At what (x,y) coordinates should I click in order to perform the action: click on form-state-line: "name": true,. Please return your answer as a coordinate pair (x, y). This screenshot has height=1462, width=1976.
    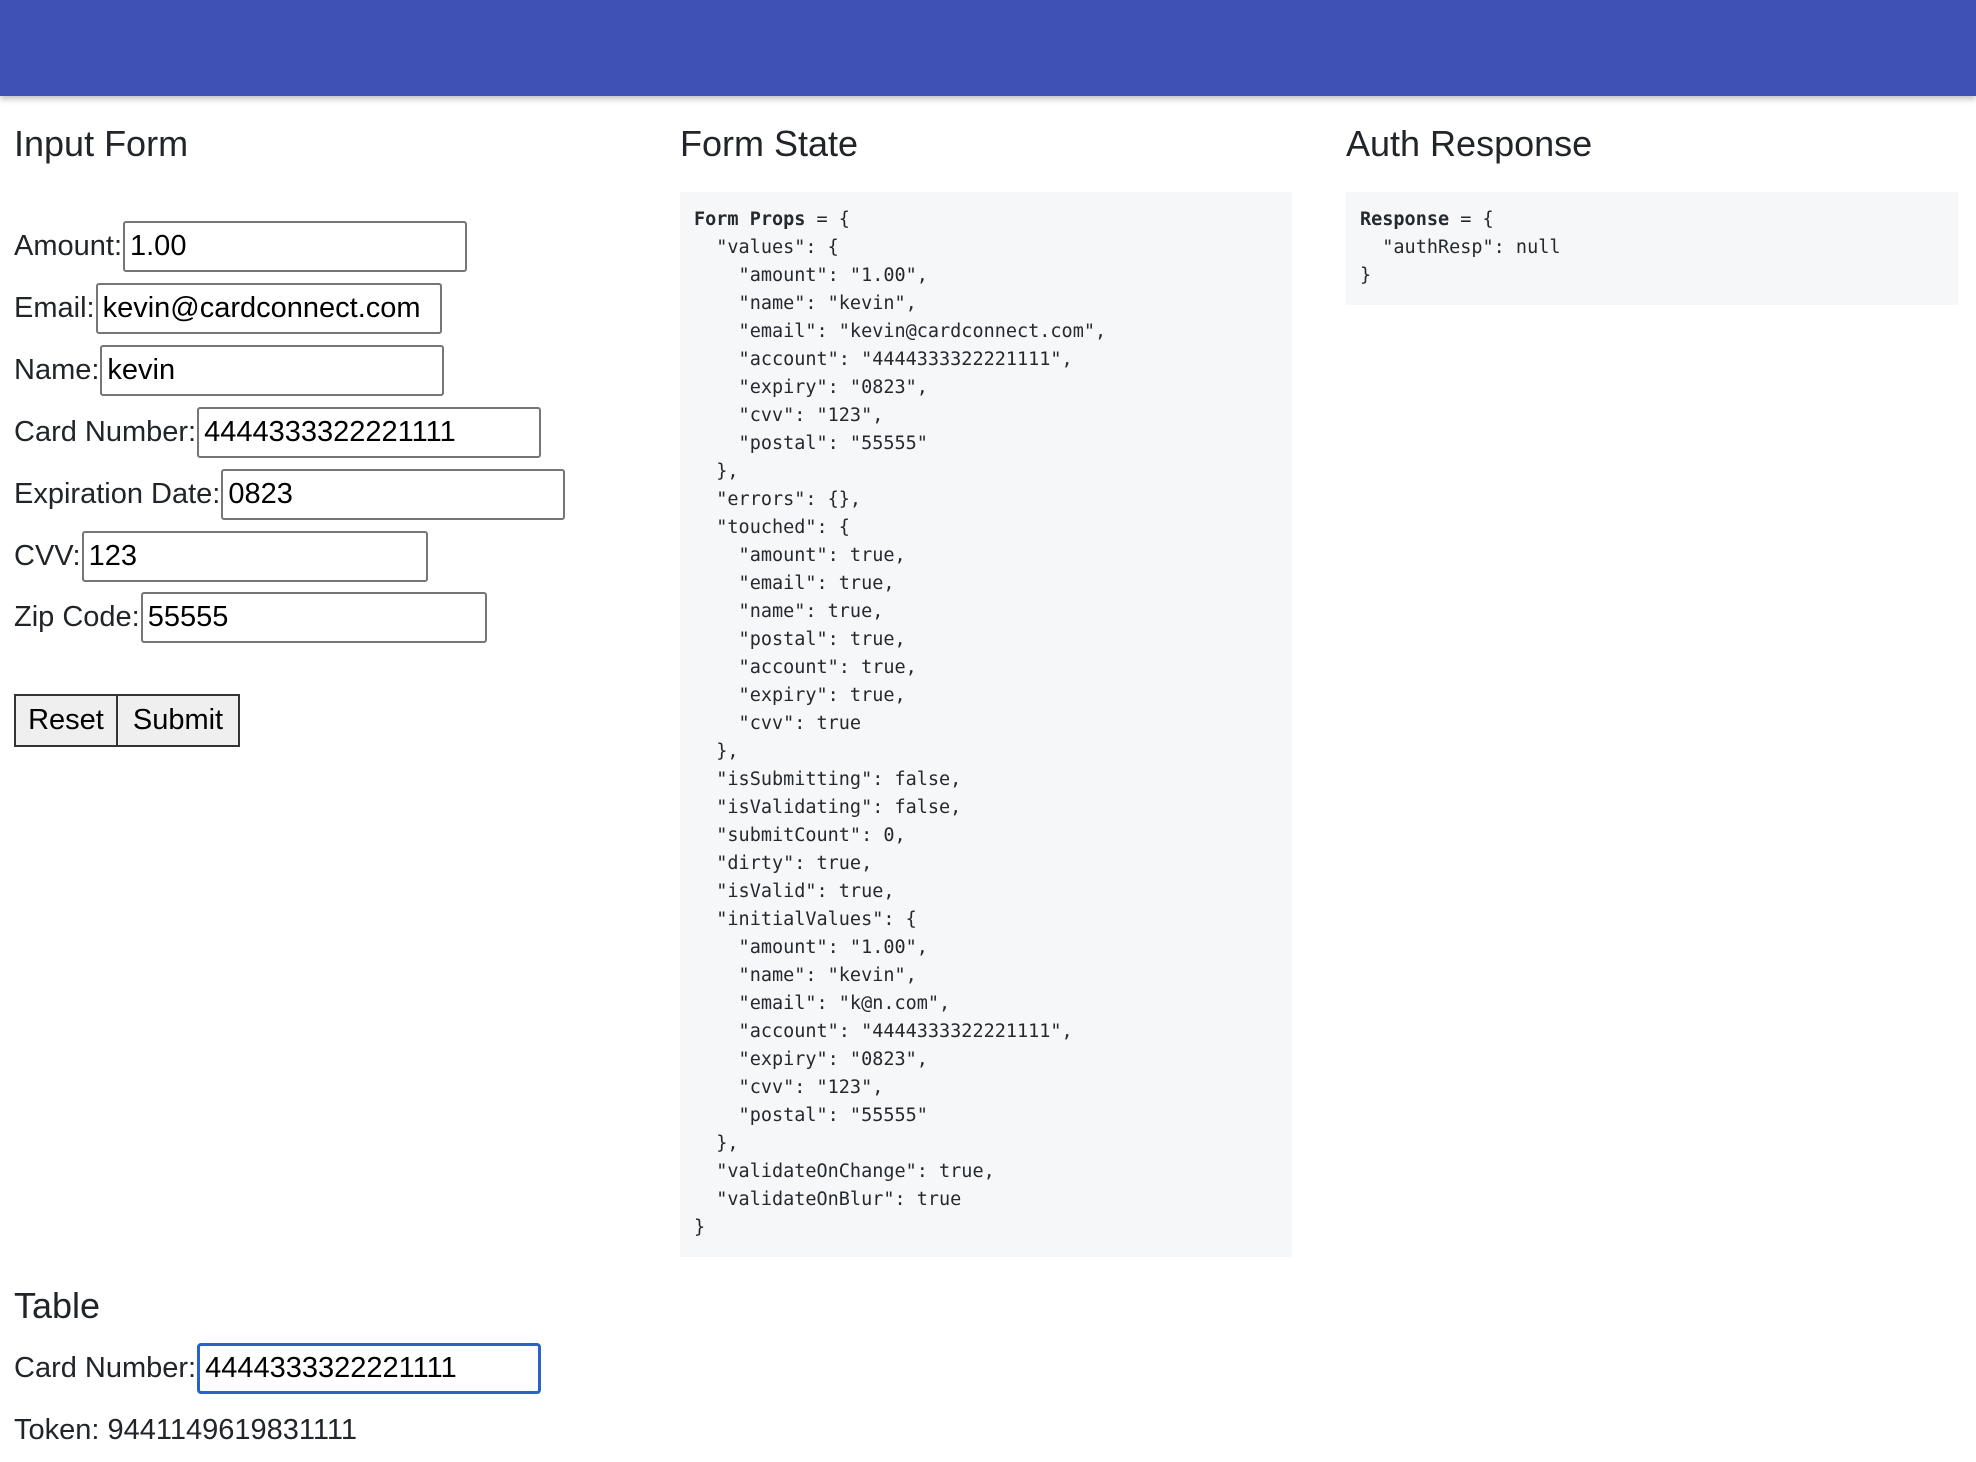
    Looking at the image, I should click on (789, 611).